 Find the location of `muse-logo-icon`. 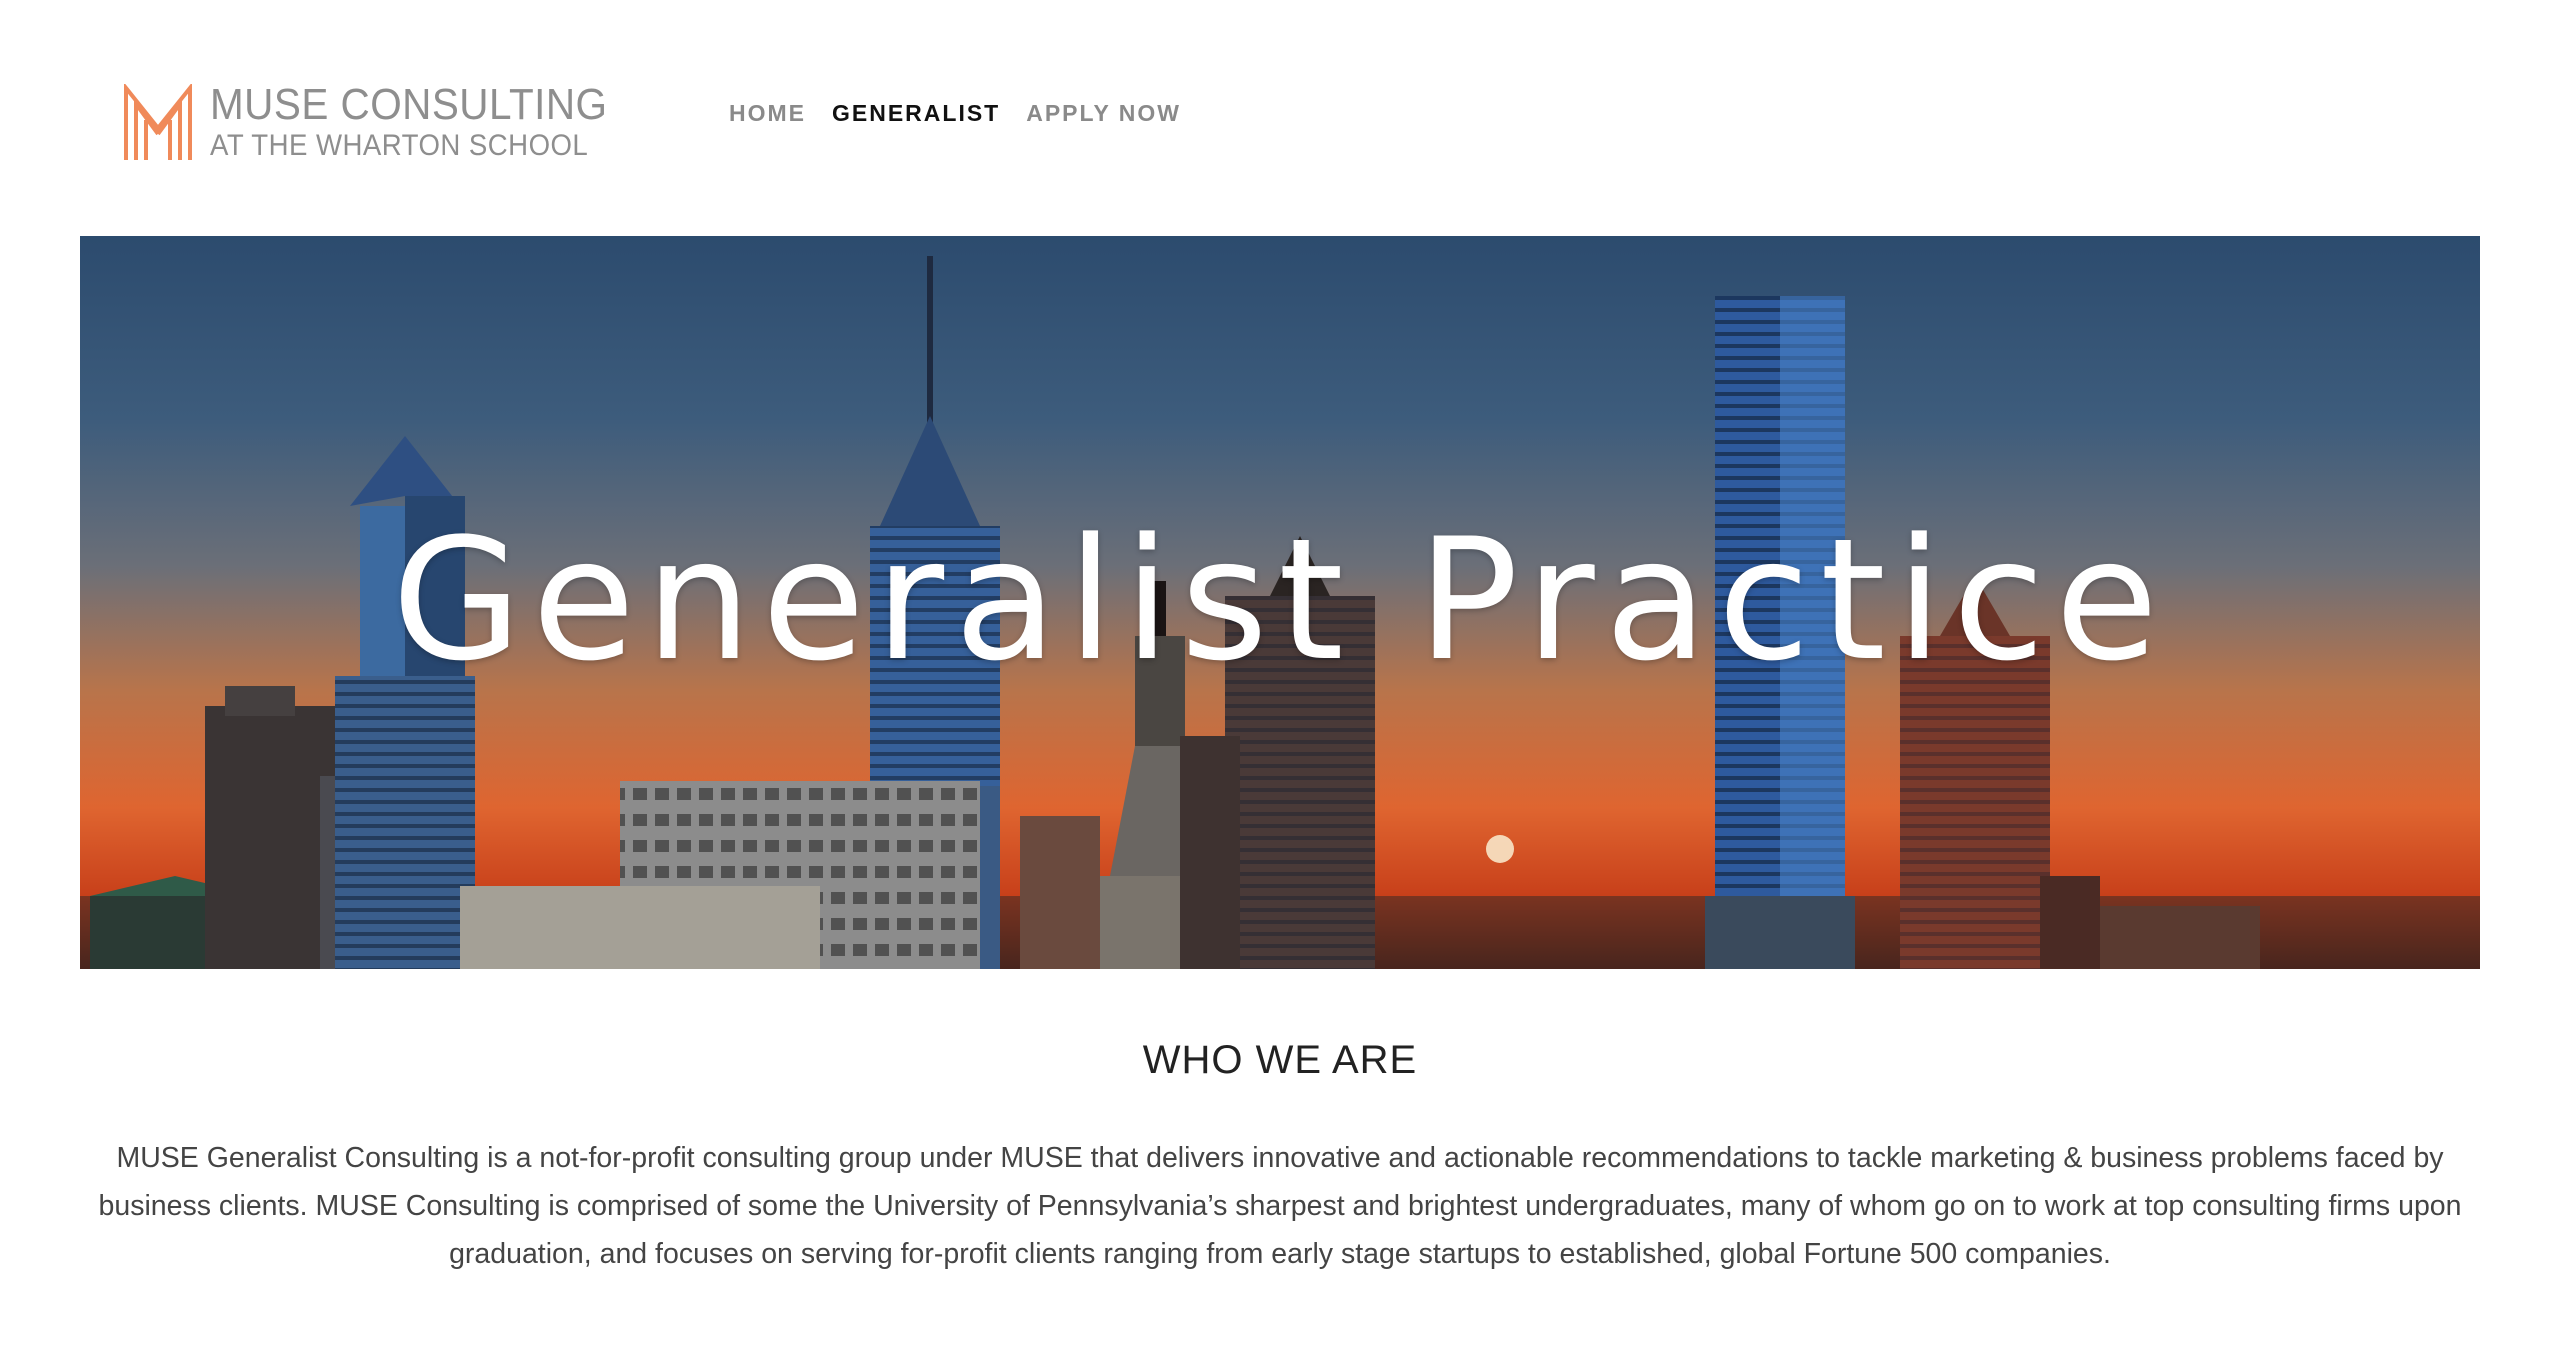

muse-logo-icon is located at coordinates (158, 122).